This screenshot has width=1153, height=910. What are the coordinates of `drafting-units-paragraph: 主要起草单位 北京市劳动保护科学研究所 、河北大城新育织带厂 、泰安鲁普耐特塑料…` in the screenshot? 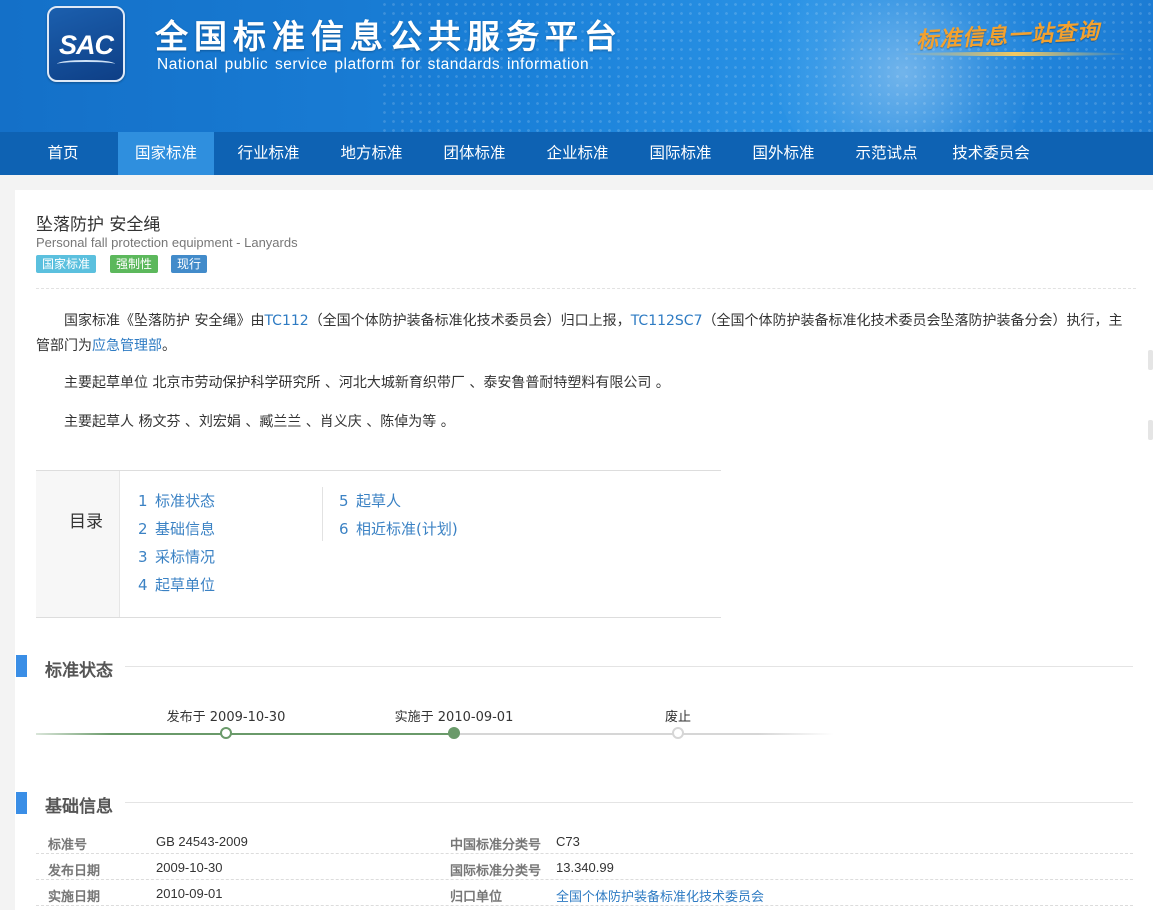 It's located at (586, 383).